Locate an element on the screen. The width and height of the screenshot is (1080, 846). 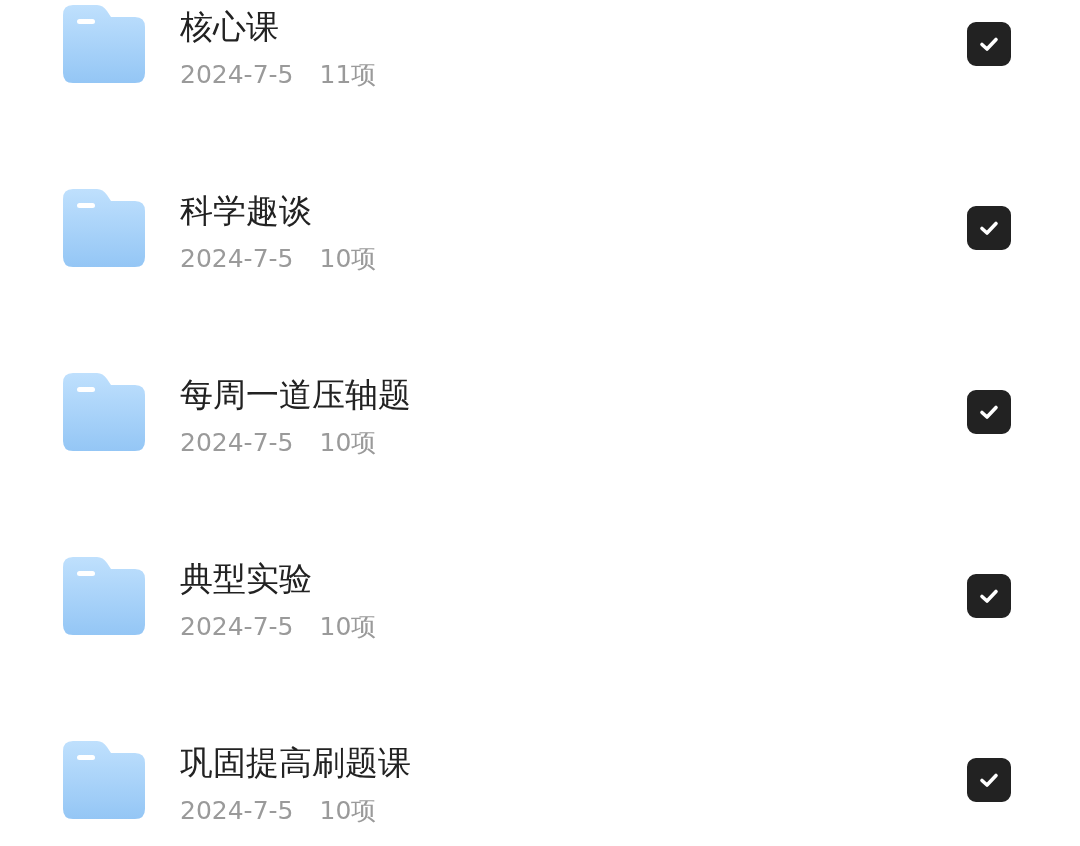
folder-title: 巩固提高刷题课 is located at coordinates (296, 763).